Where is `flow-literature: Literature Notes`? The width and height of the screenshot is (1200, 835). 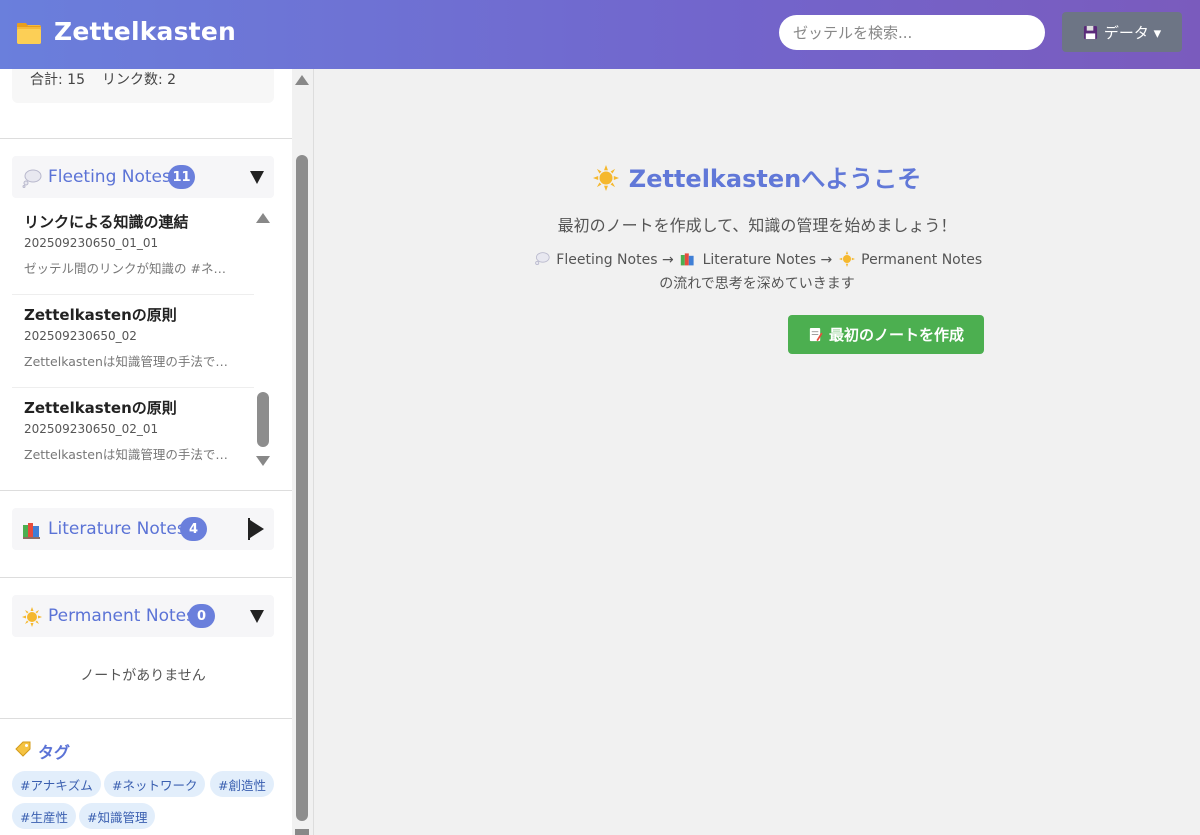 flow-literature: Literature Notes is located at coordinates (759, 260).